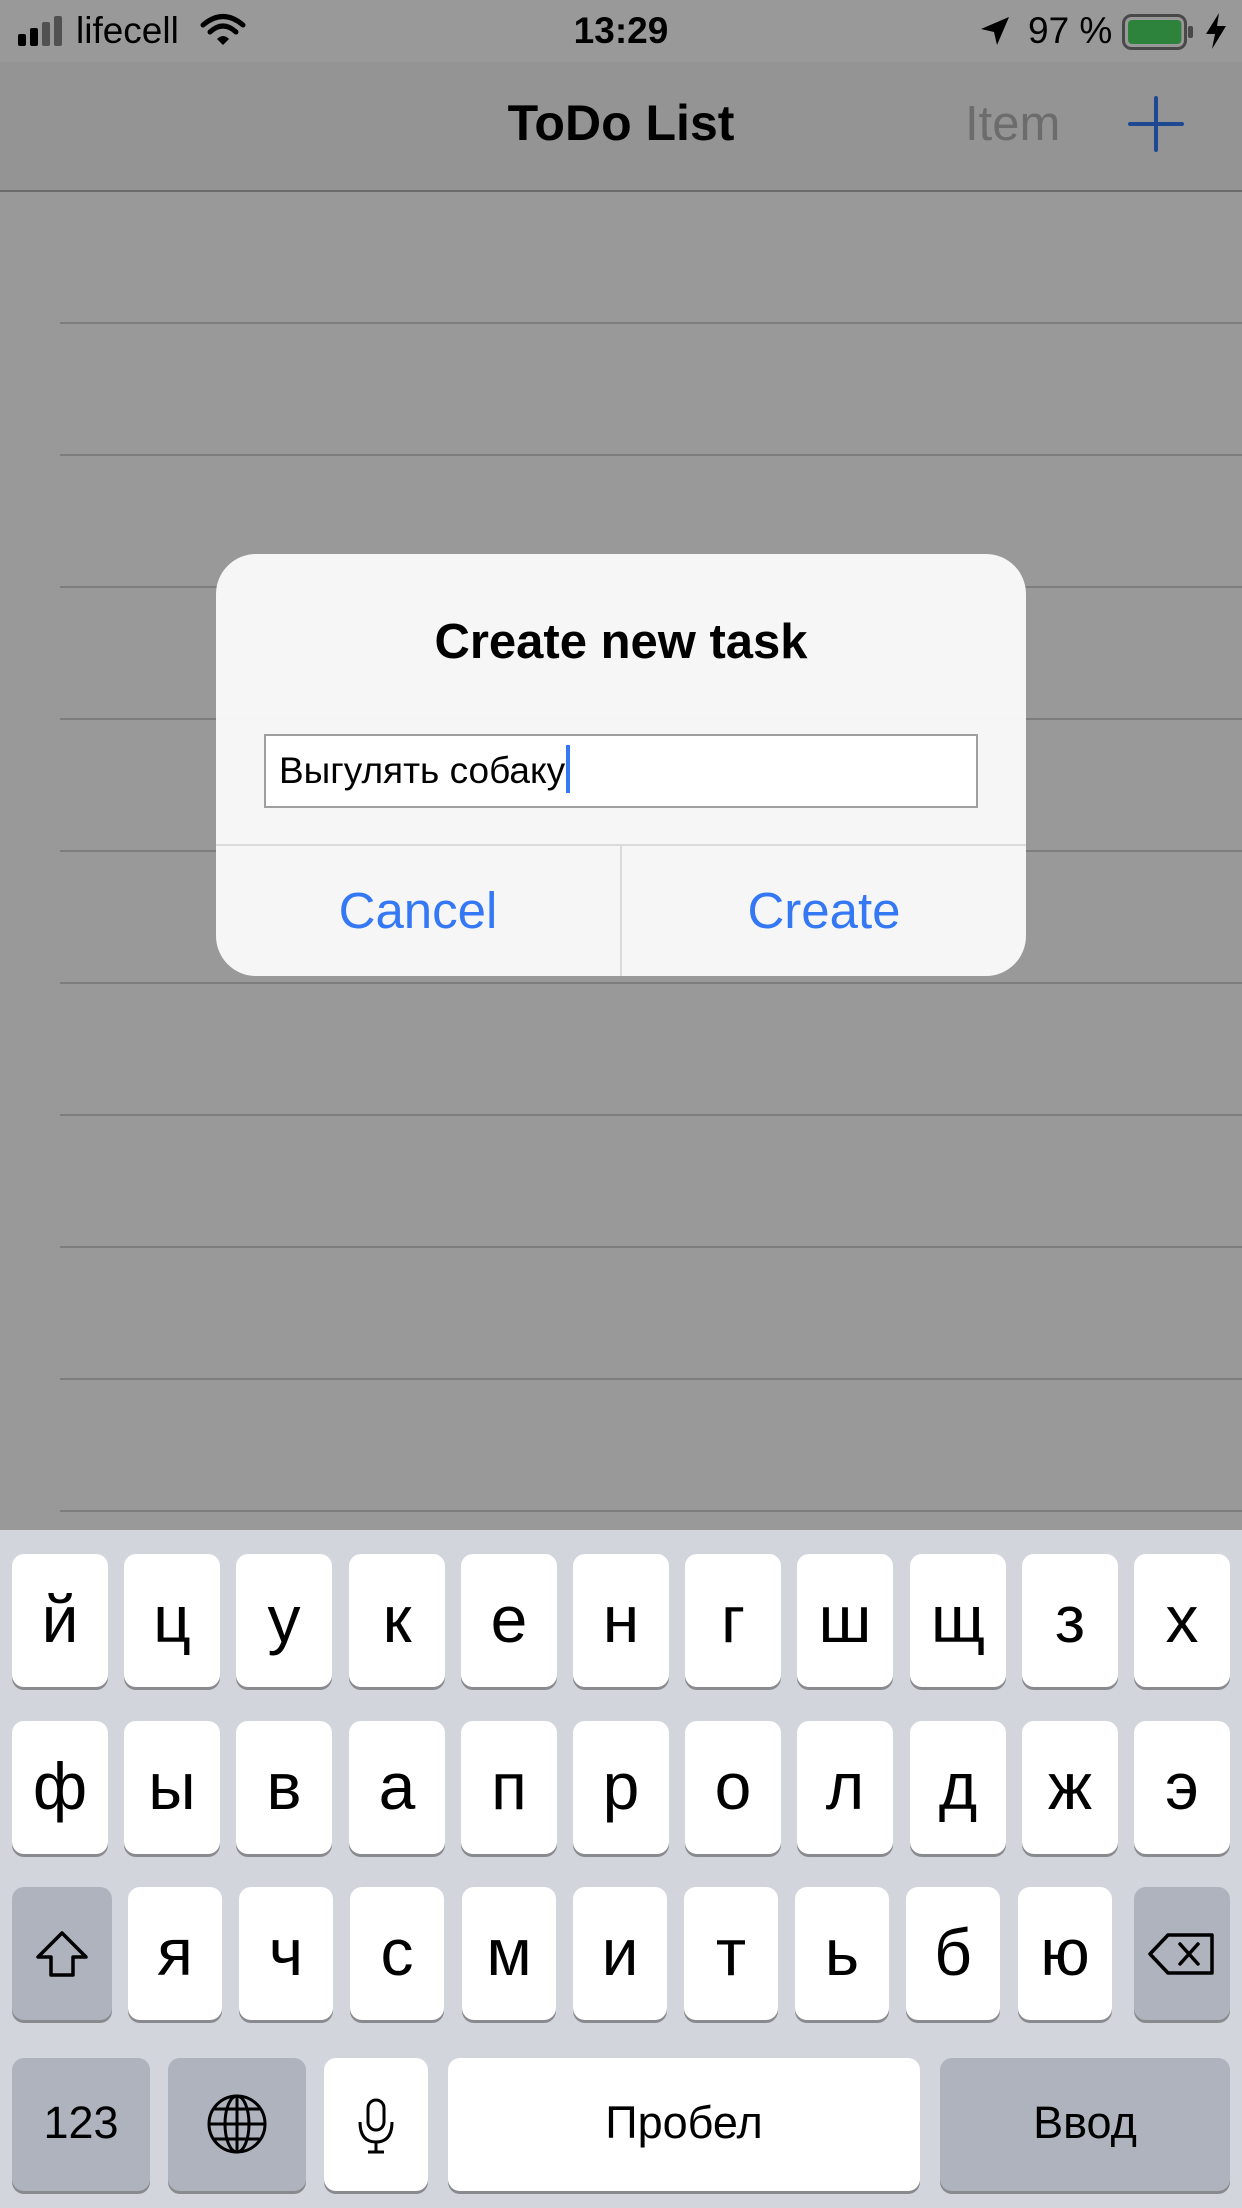 The image size is (1242, 2208). Describe the element at coordinates (621, 771) in the screenshot. I see `task-name-input: Выгулять собаку` at that location.